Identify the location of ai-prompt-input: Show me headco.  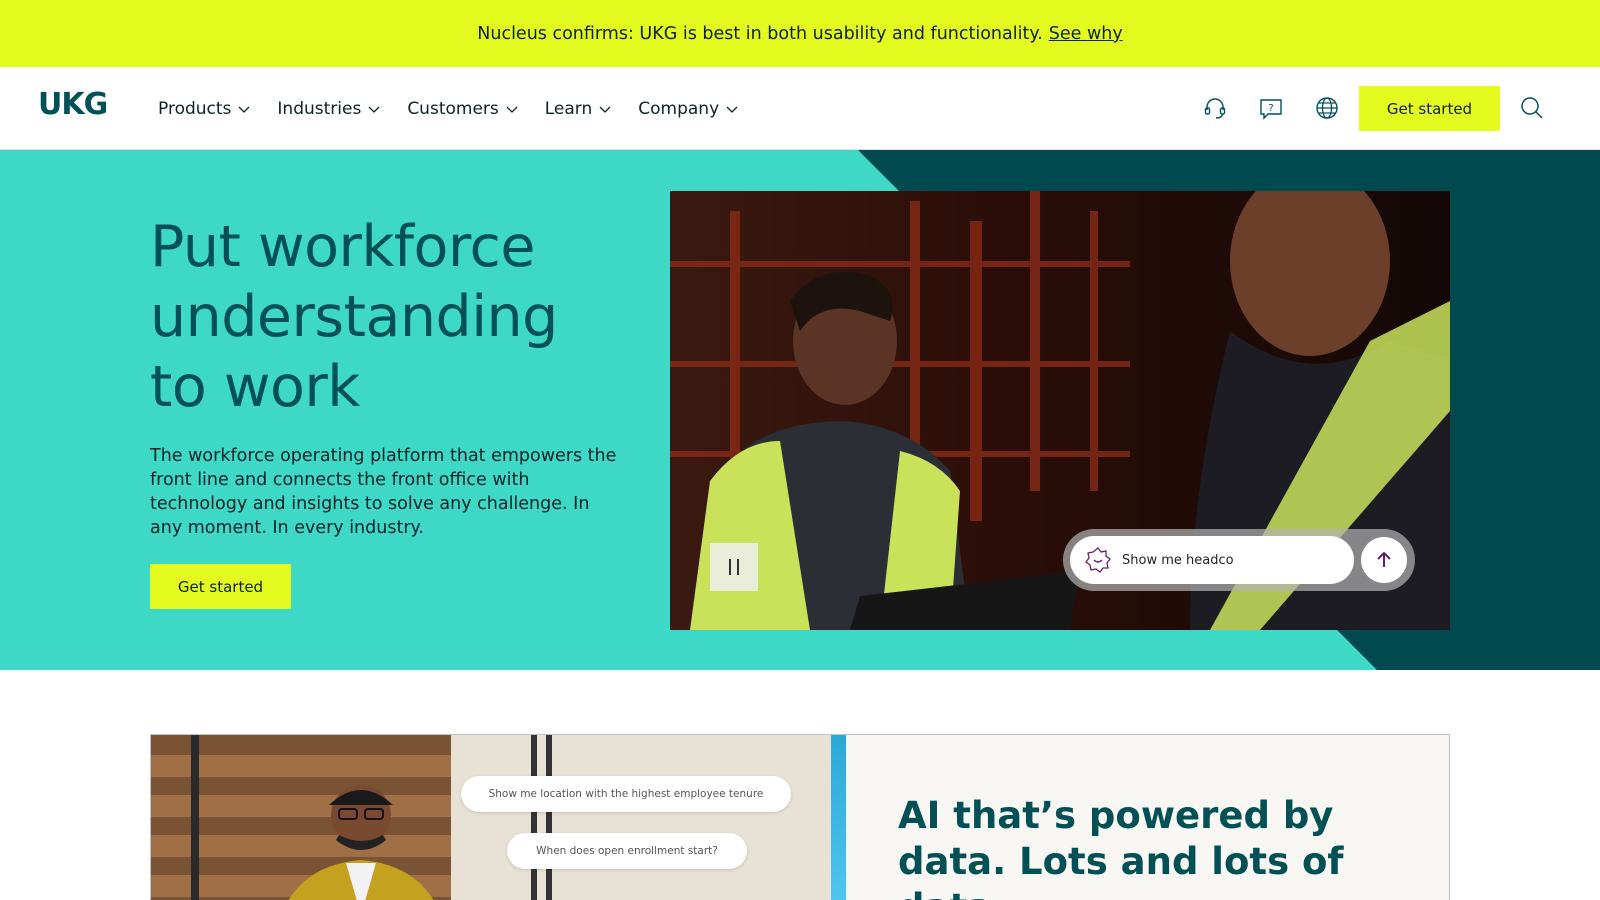
(1212, 560).